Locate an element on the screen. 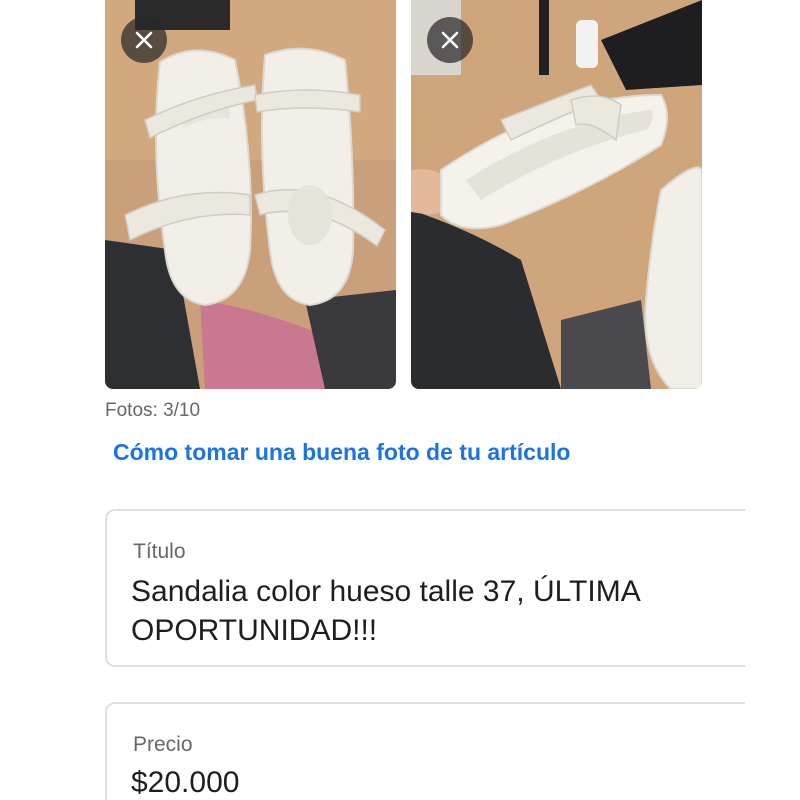 The width and height of the screenshot is (800, 800). photo-tips-link: Cómo tomar una buena foto de tu artículo is located at coordinates (341, 452).